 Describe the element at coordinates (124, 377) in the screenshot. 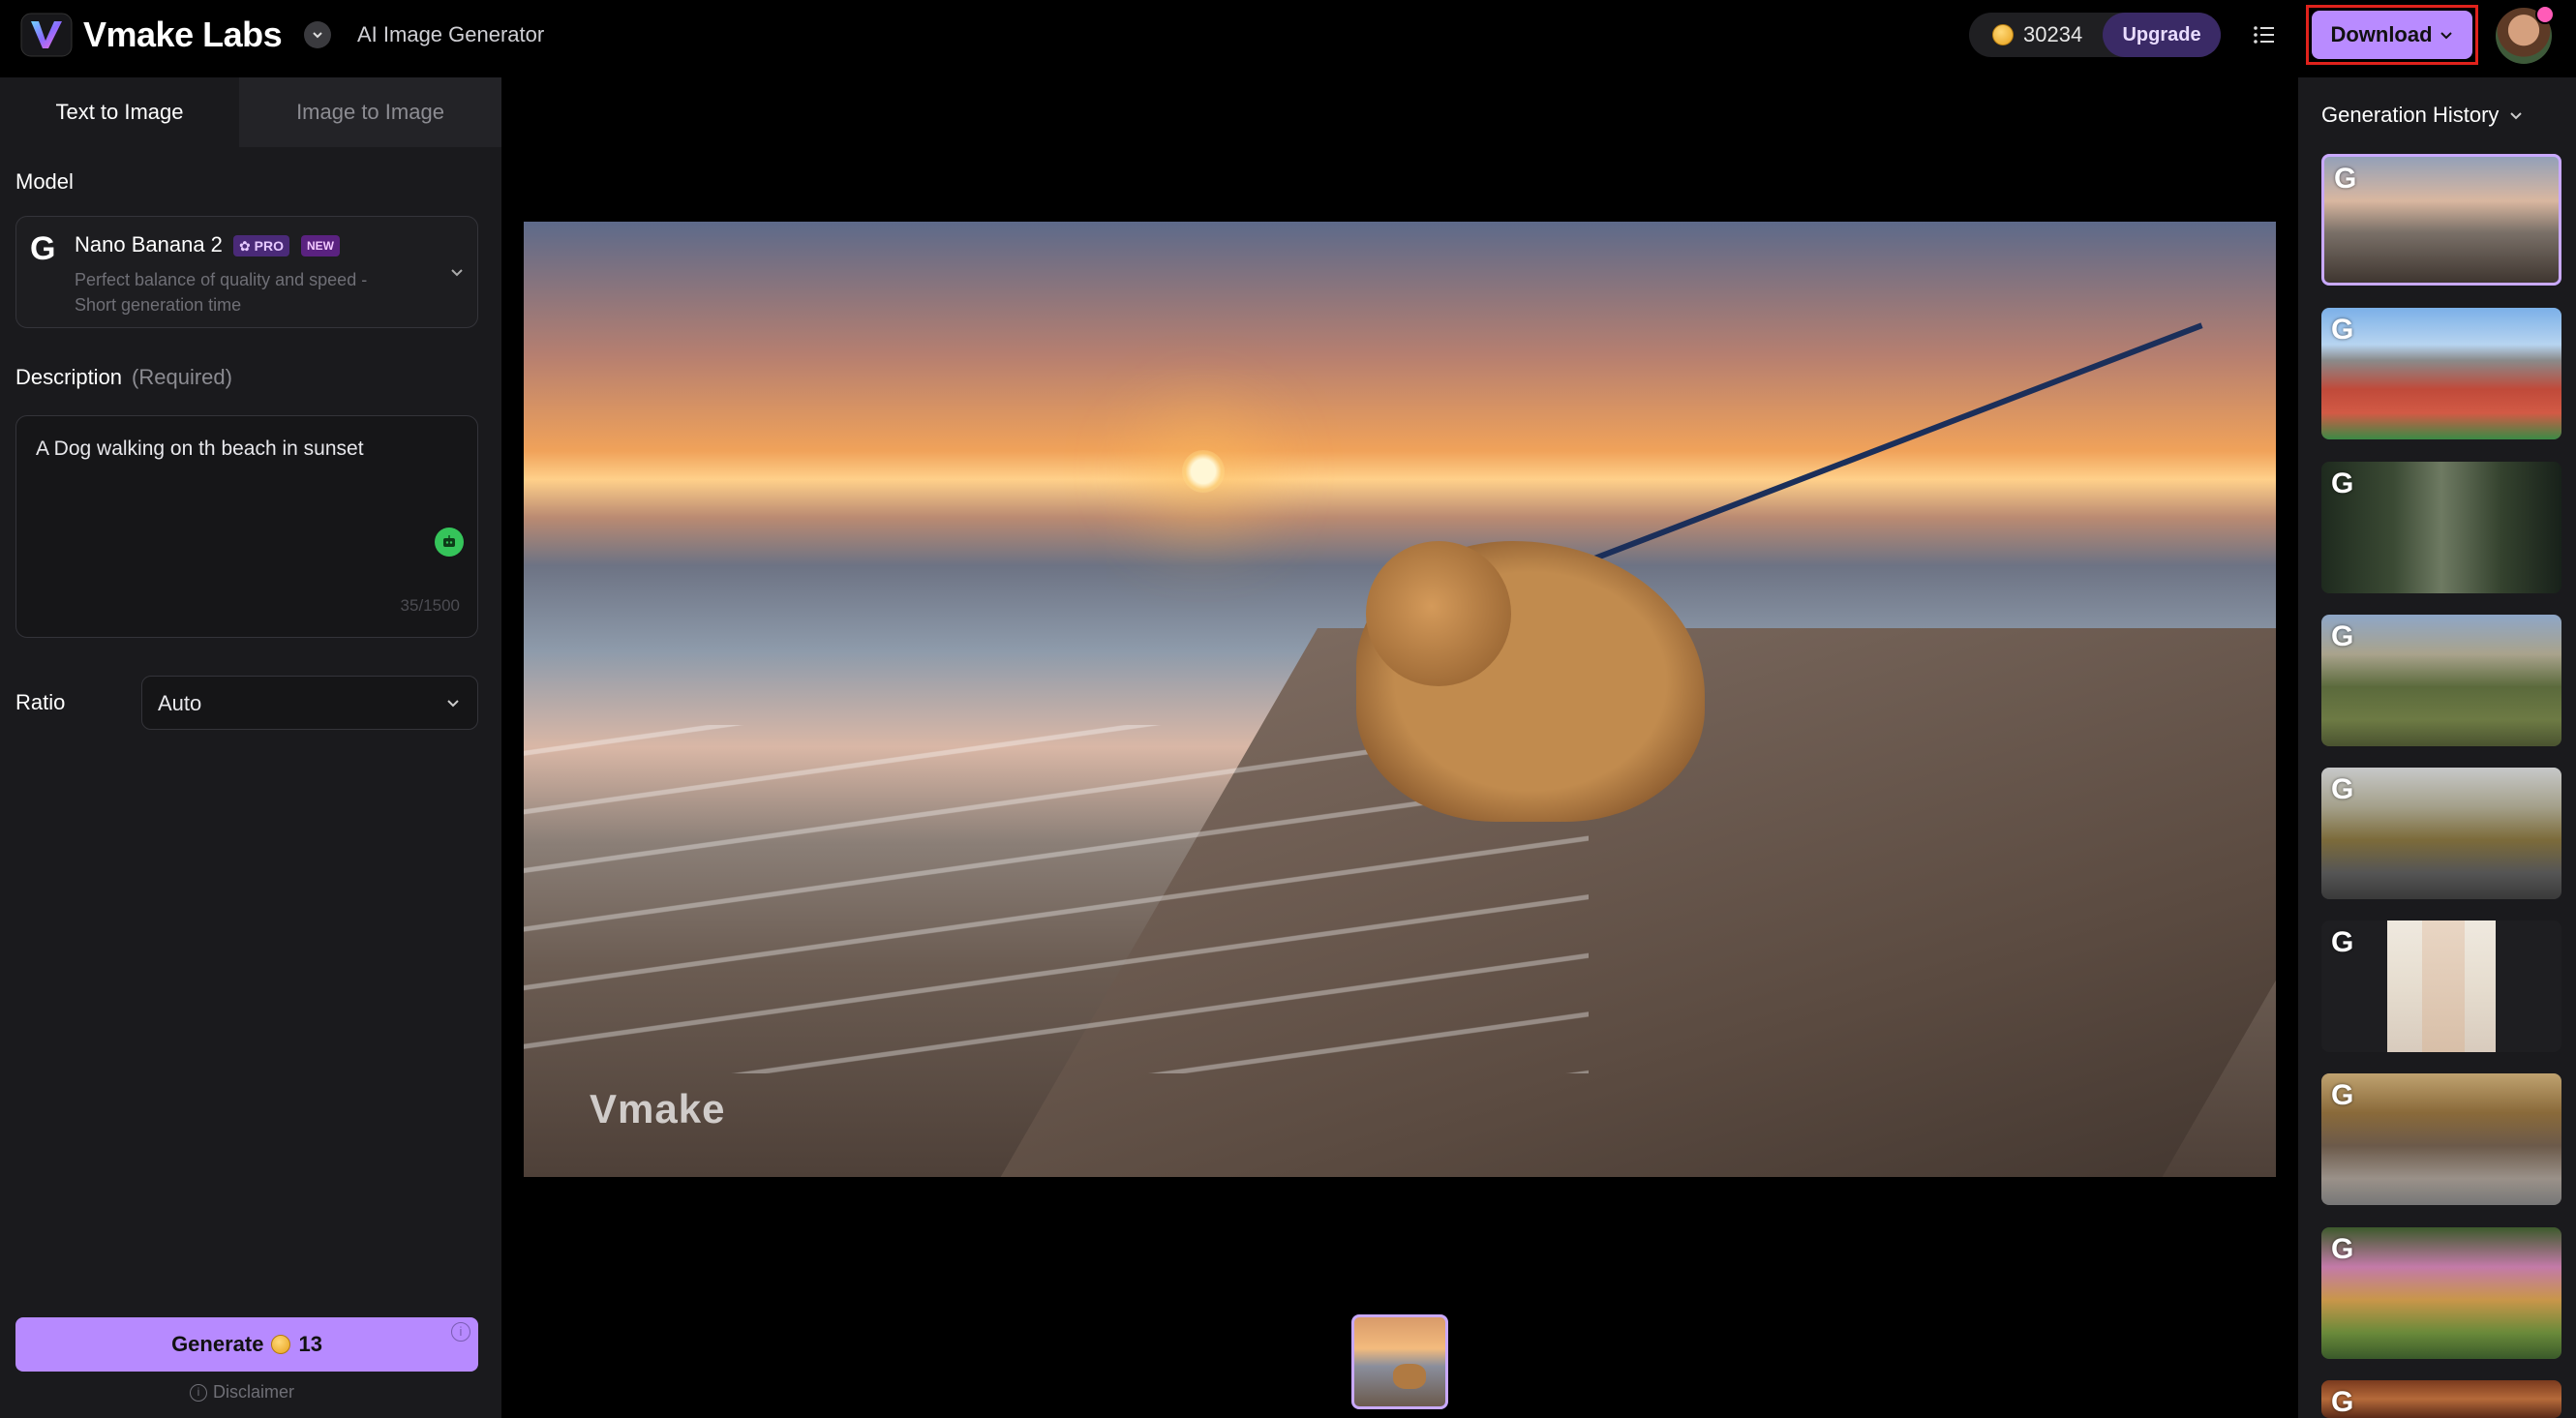

I see `description-label: Description (Required)` at that location.